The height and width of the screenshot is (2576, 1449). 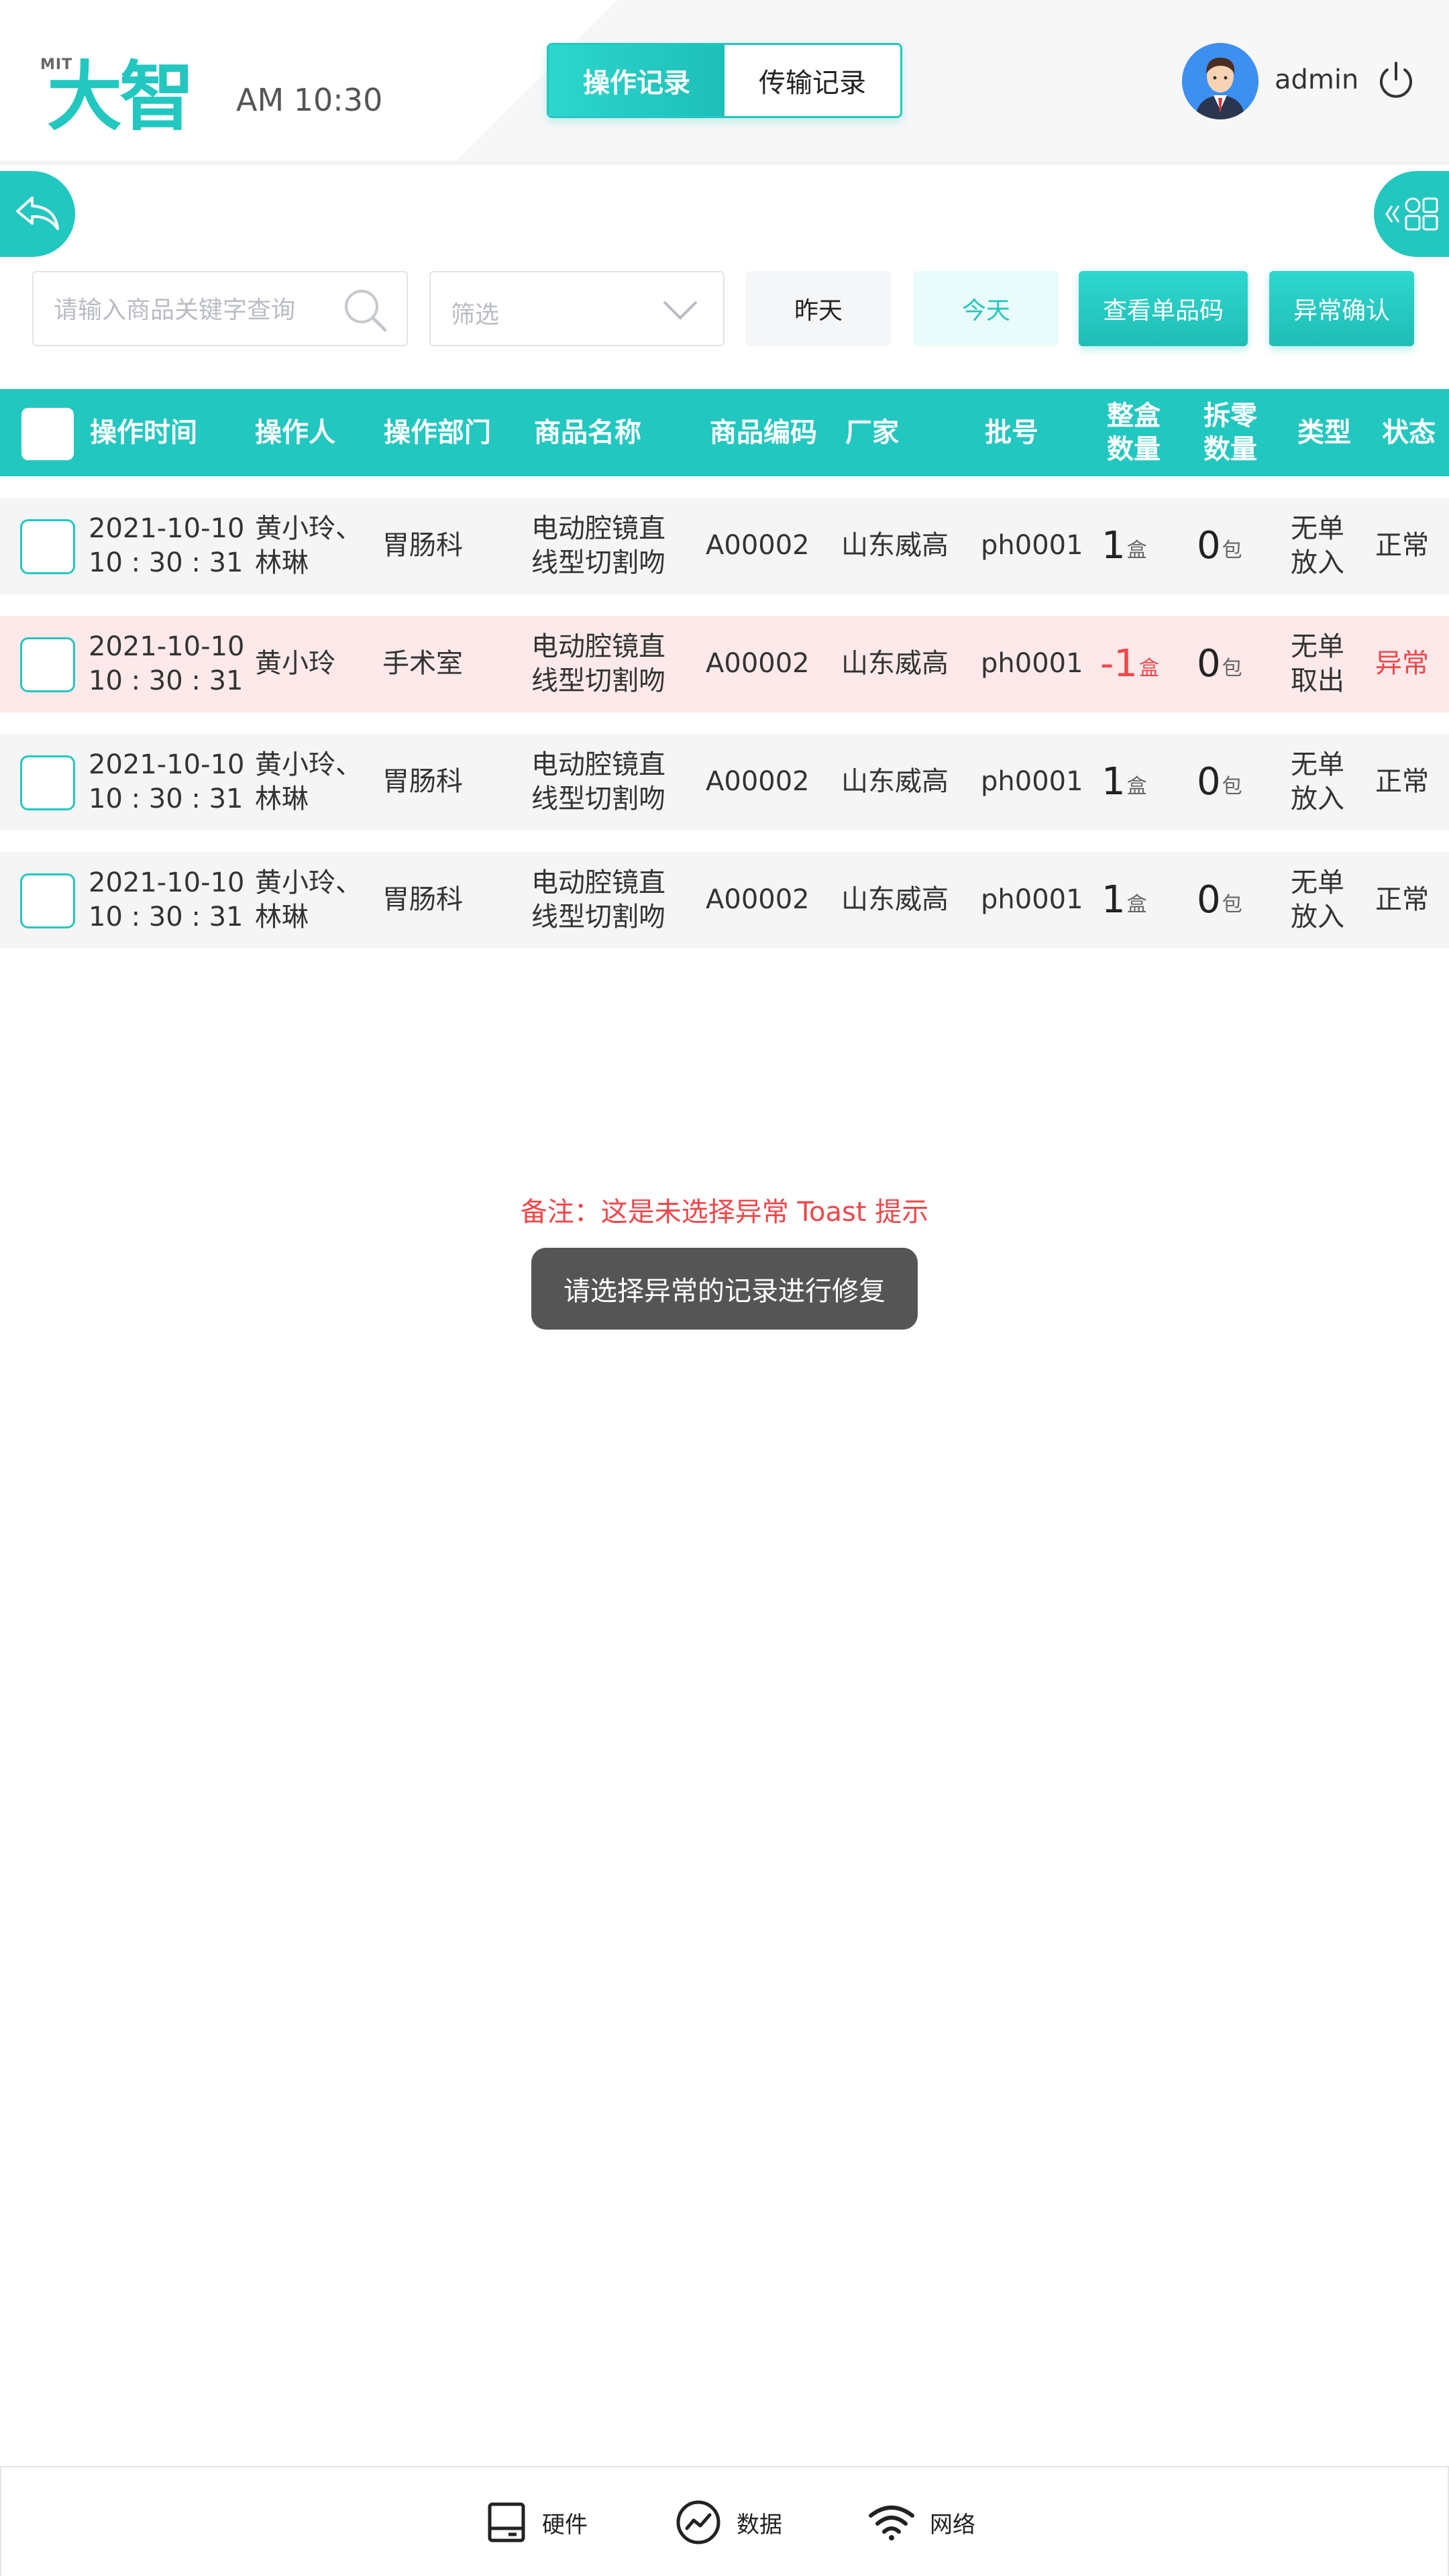 I want to click on bottom-status-bar: 硬件 数据 网络, so click(x=724, y=2521).